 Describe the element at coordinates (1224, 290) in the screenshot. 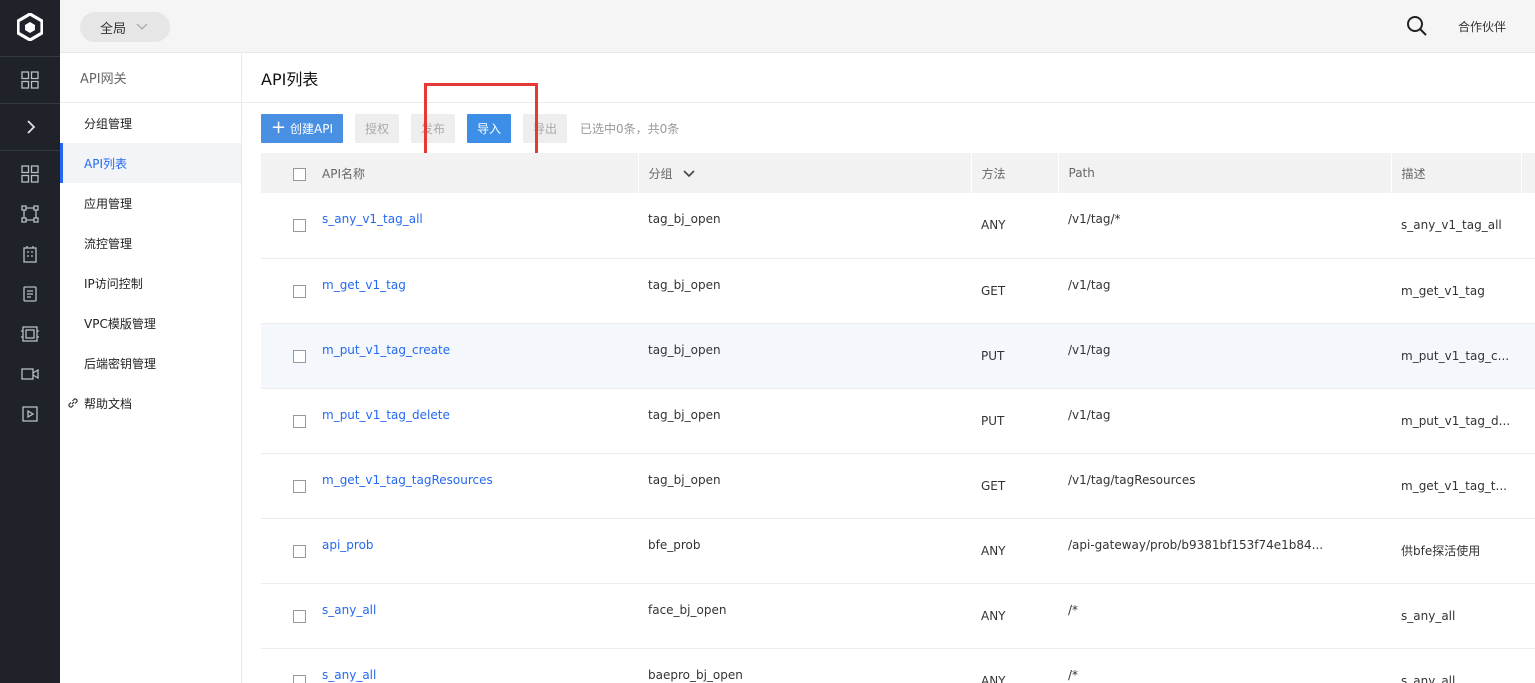

I see `path-cell: /v1/tag` at that location.